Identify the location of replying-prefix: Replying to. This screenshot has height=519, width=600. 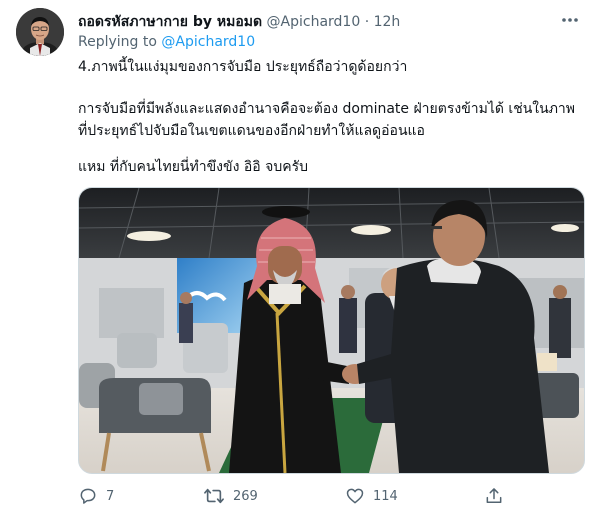
(117, 42).